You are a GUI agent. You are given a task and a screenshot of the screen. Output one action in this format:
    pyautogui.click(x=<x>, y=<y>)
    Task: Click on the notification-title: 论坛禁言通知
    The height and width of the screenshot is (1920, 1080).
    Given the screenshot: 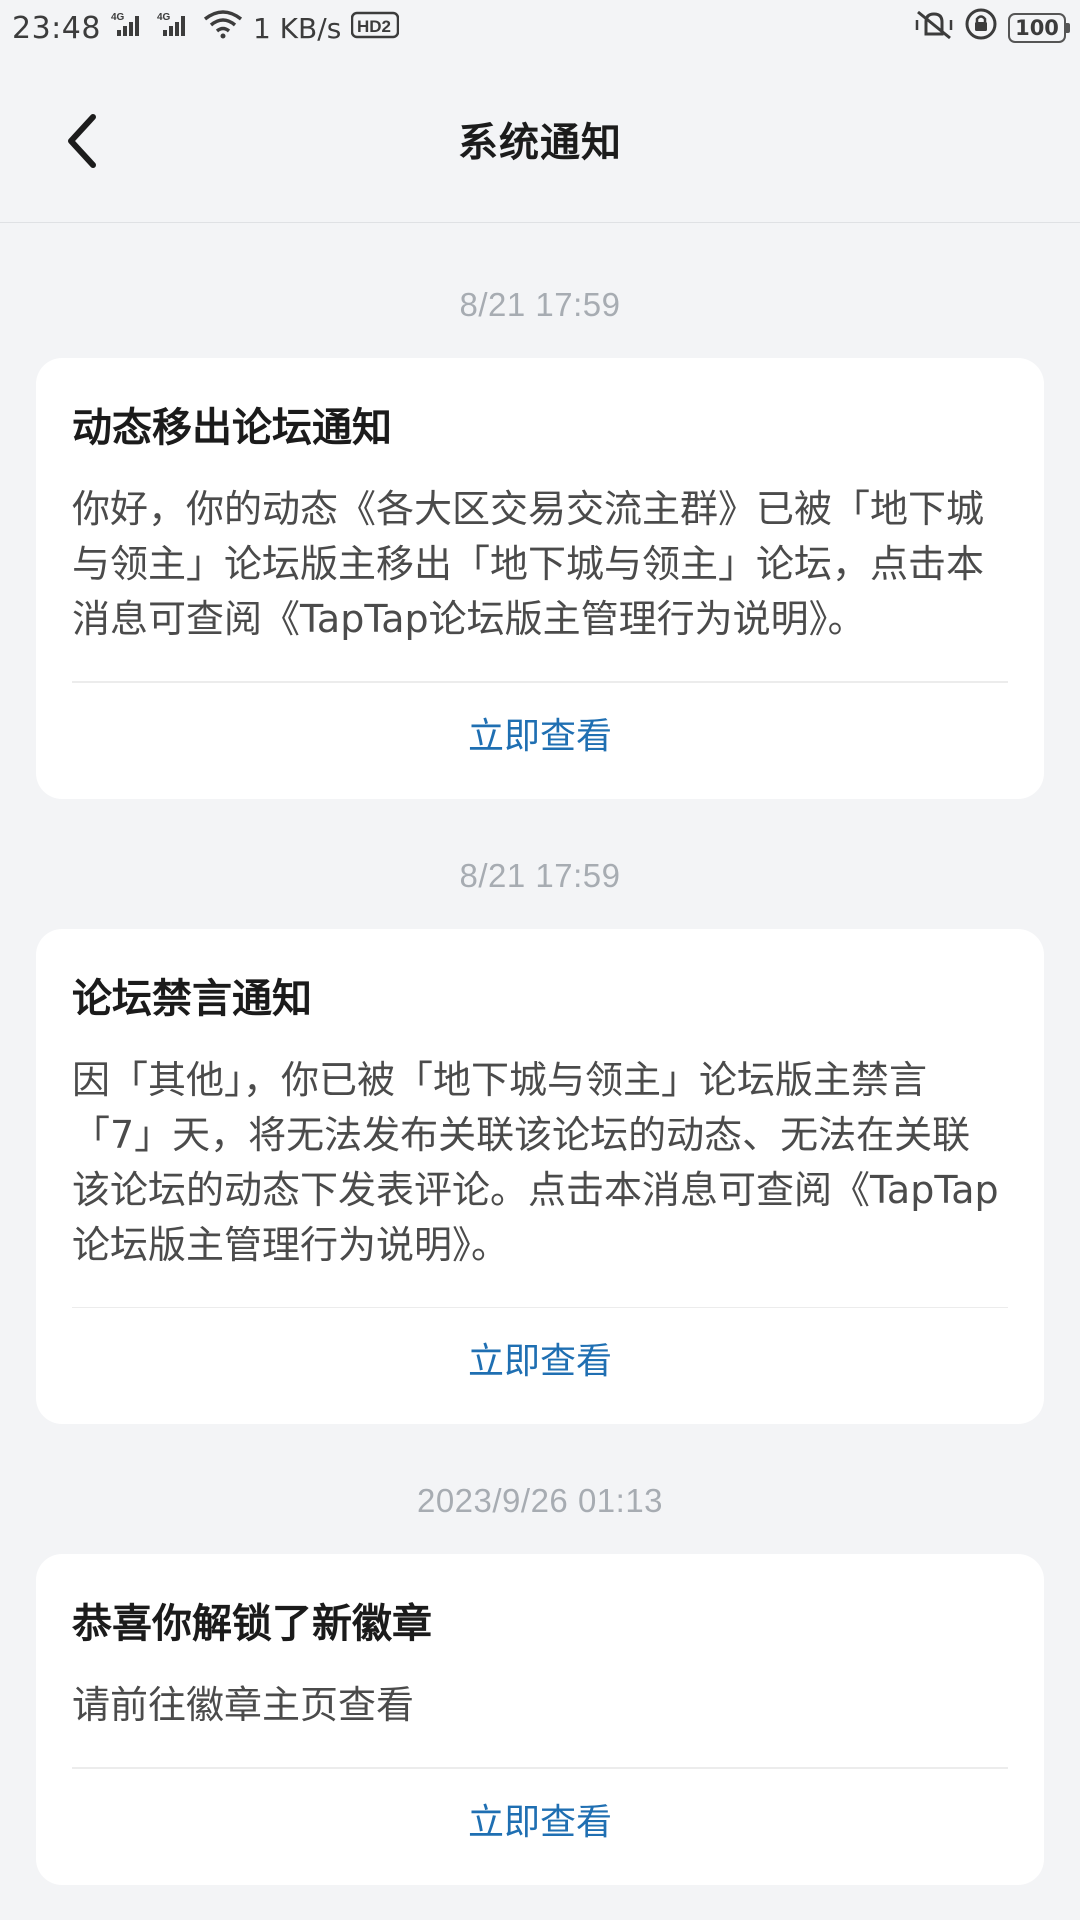 What is the action you would take?
    pyautogui.click(x=192, y=998)
    